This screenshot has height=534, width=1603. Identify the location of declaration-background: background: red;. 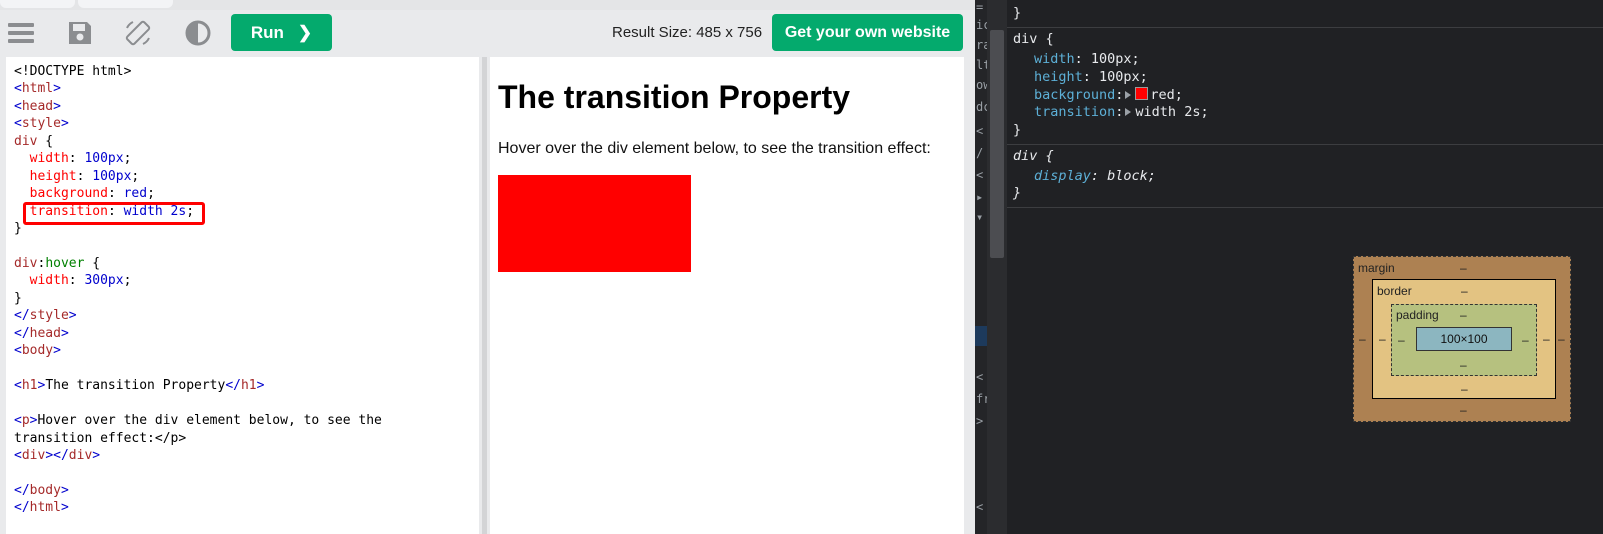
(1108, 95).